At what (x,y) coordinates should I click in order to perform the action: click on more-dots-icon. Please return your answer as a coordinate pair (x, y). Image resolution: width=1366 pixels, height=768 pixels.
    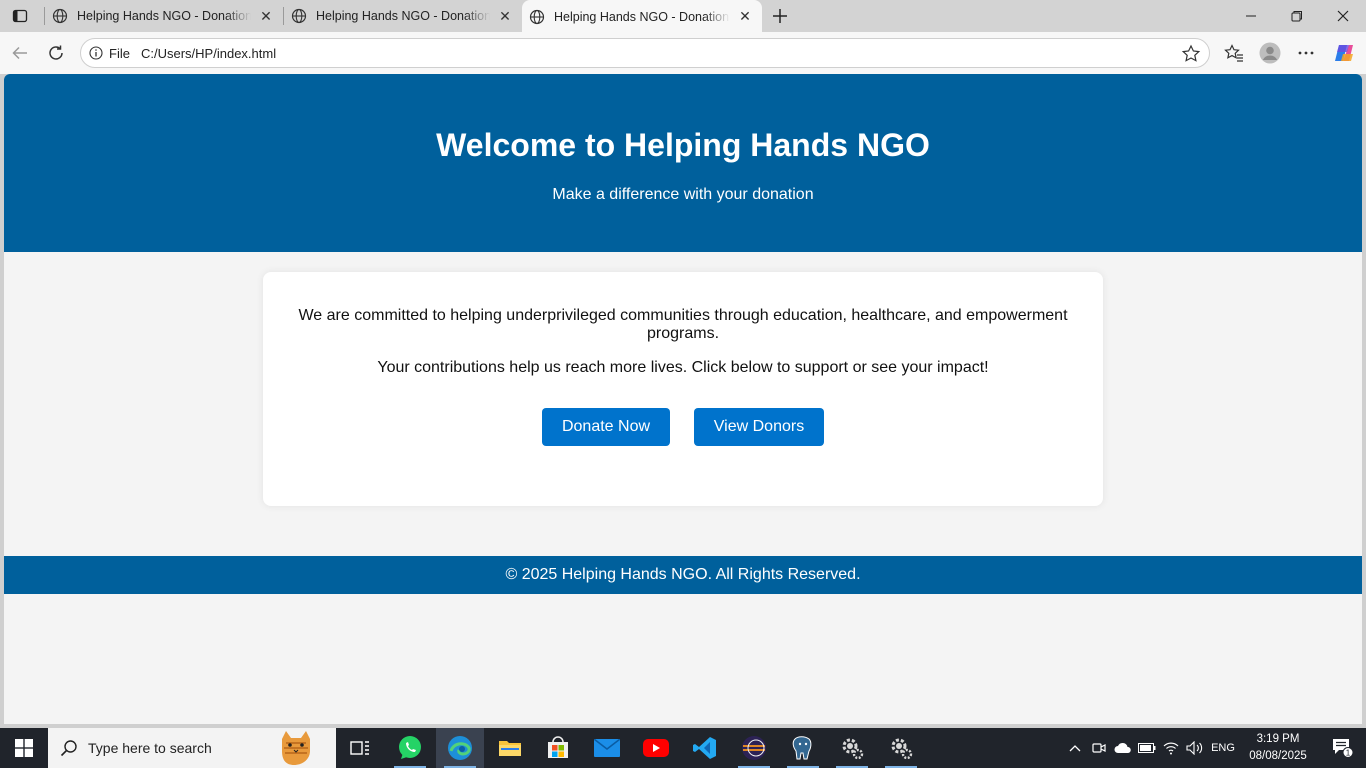
    Looking at the image, I should click on (1306, 53).